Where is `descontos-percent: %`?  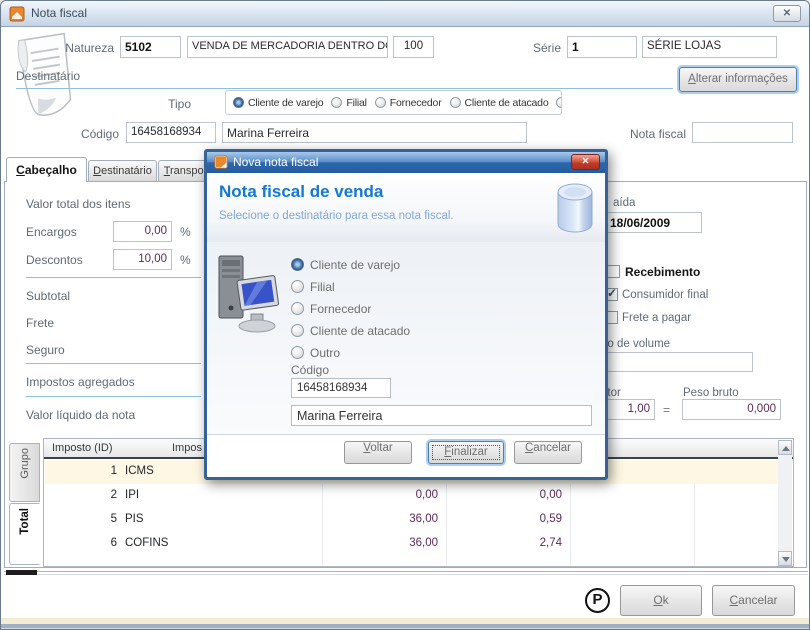
descontos-percent: % is located at coordinates (185, 260).